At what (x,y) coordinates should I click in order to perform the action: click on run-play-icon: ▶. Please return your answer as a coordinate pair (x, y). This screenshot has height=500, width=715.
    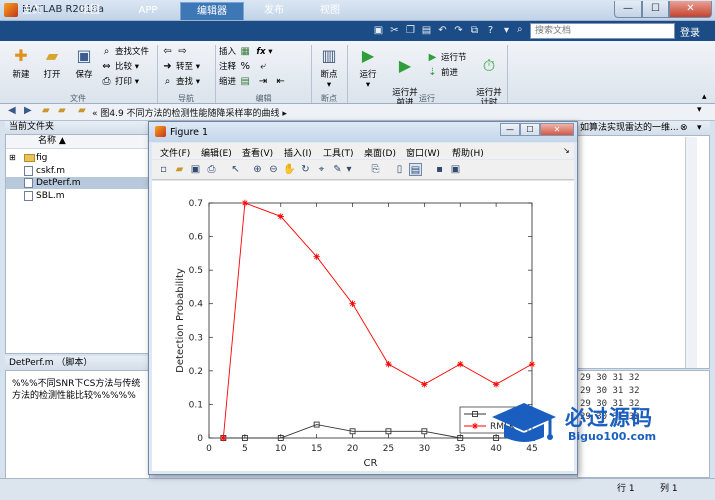
    Looking at the image, I should click on (368, 55).